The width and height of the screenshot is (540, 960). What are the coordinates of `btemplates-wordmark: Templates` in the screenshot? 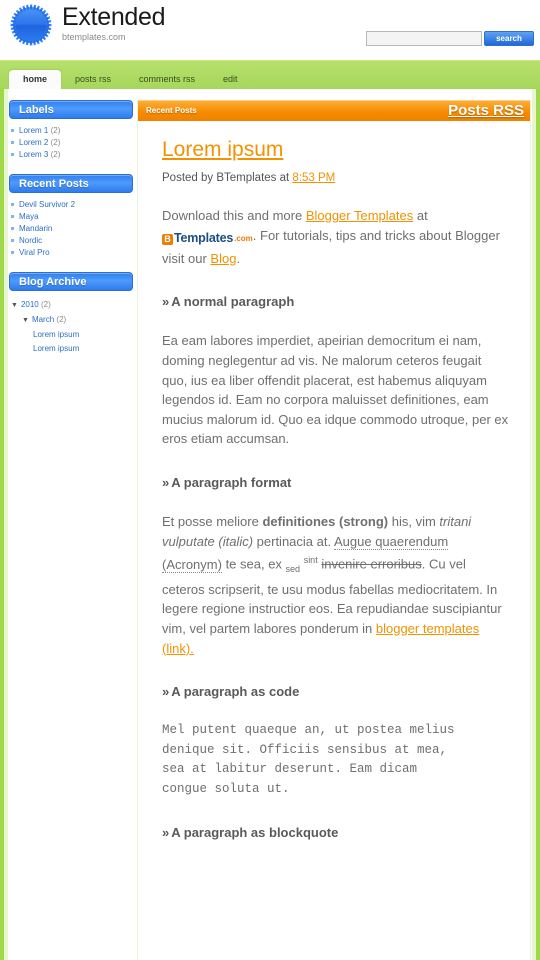 It's located at (204, 238).